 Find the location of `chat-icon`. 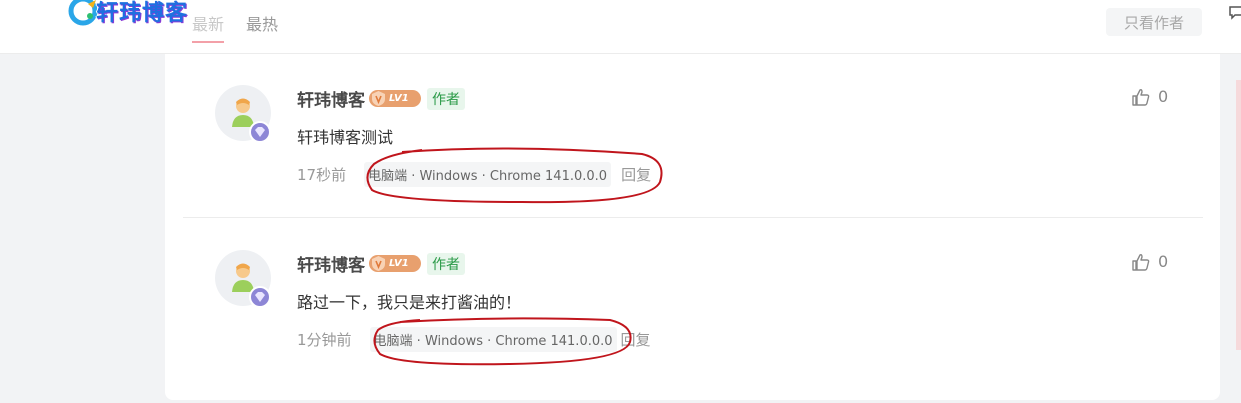

chat-icon is located at coordinates (1234, 12).